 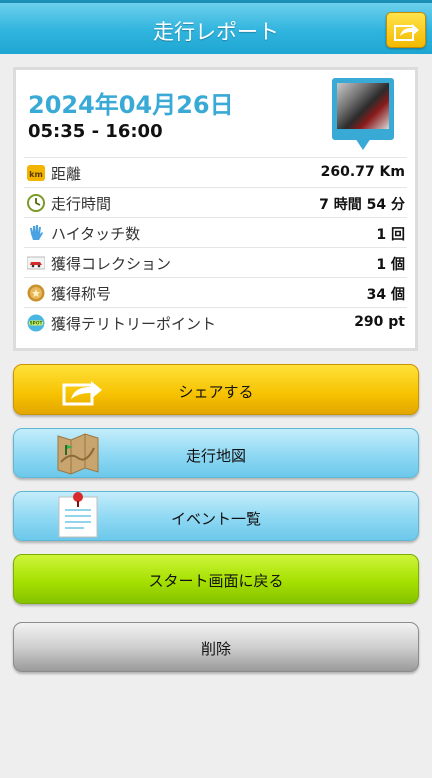 I want to click on svg-text: SPOT, so click(x=36, y=324).